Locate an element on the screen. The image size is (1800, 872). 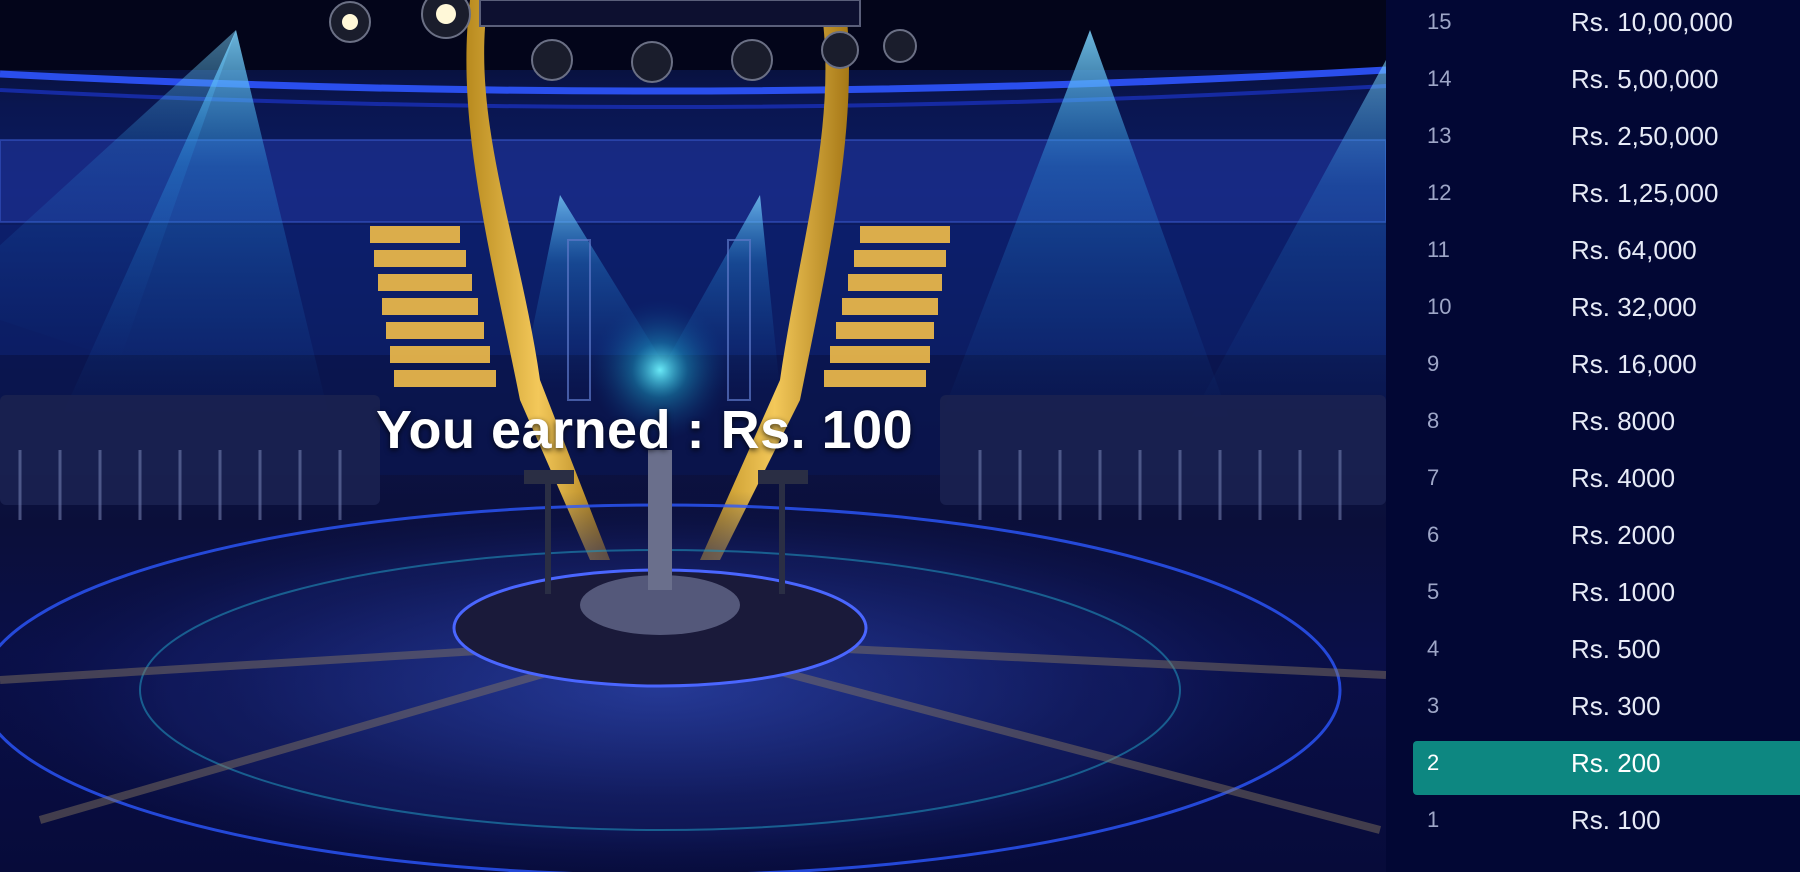
prize-level-row: 1 Rs. 100 is located at coordinates (1606, 825).